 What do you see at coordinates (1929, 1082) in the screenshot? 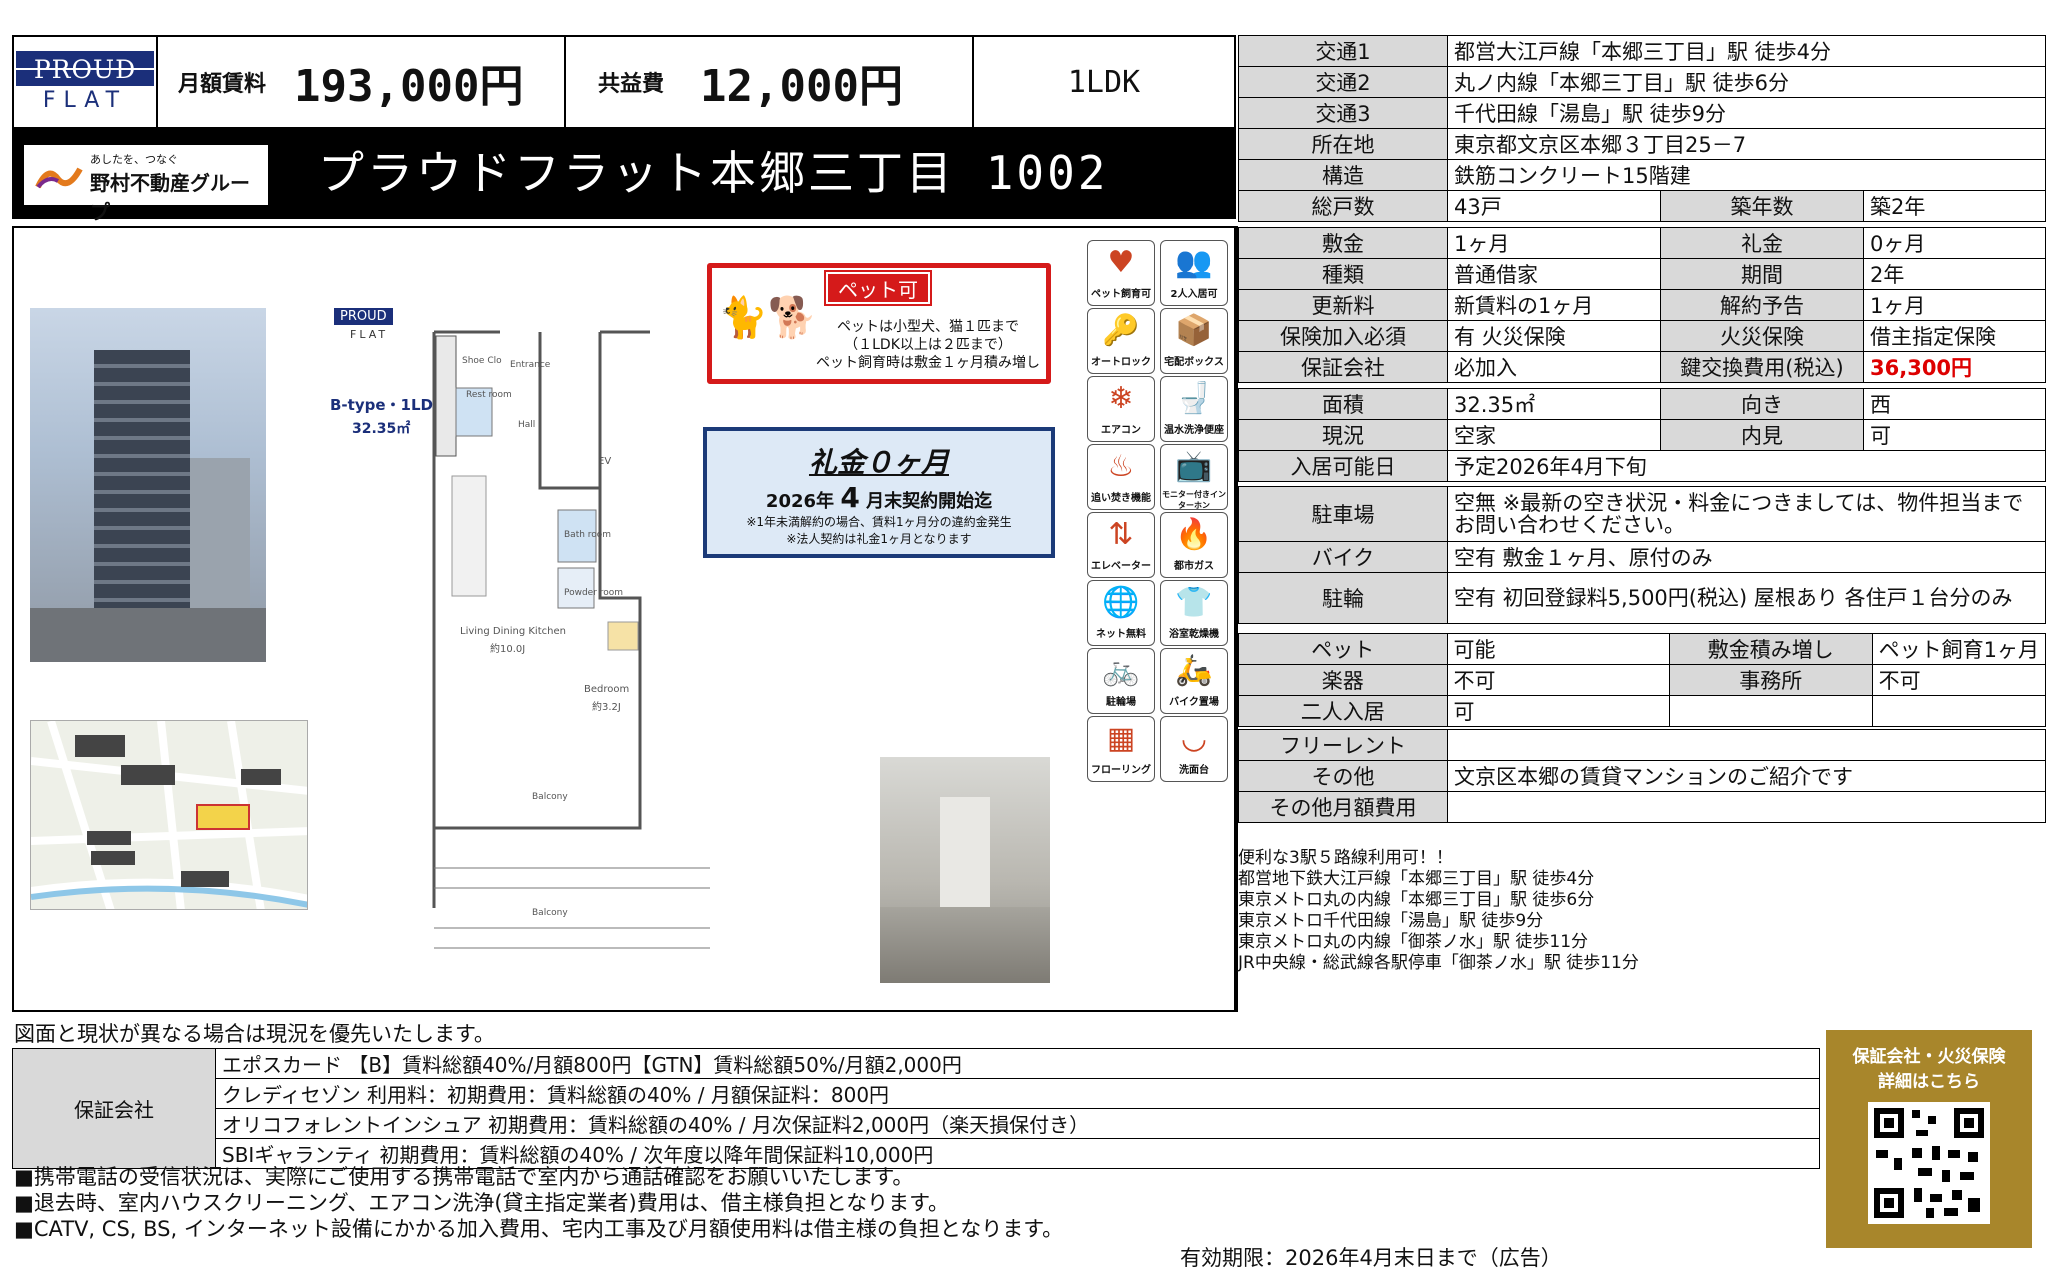
I see `qr-caption: 詳細はこちら` at bounding box center [1929, 1082].